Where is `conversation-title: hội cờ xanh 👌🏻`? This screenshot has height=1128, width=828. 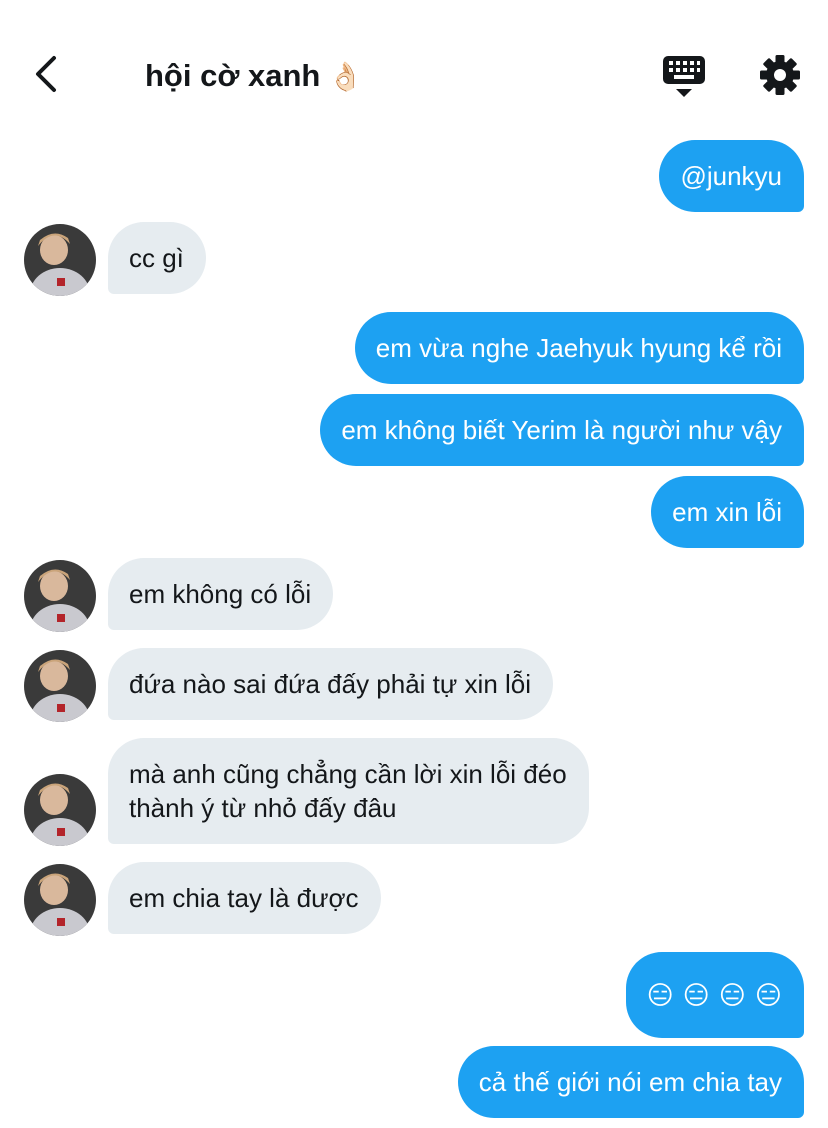
conversation-title: hội cờ xanh 👌🏻 is located at coordinates (254, 76).